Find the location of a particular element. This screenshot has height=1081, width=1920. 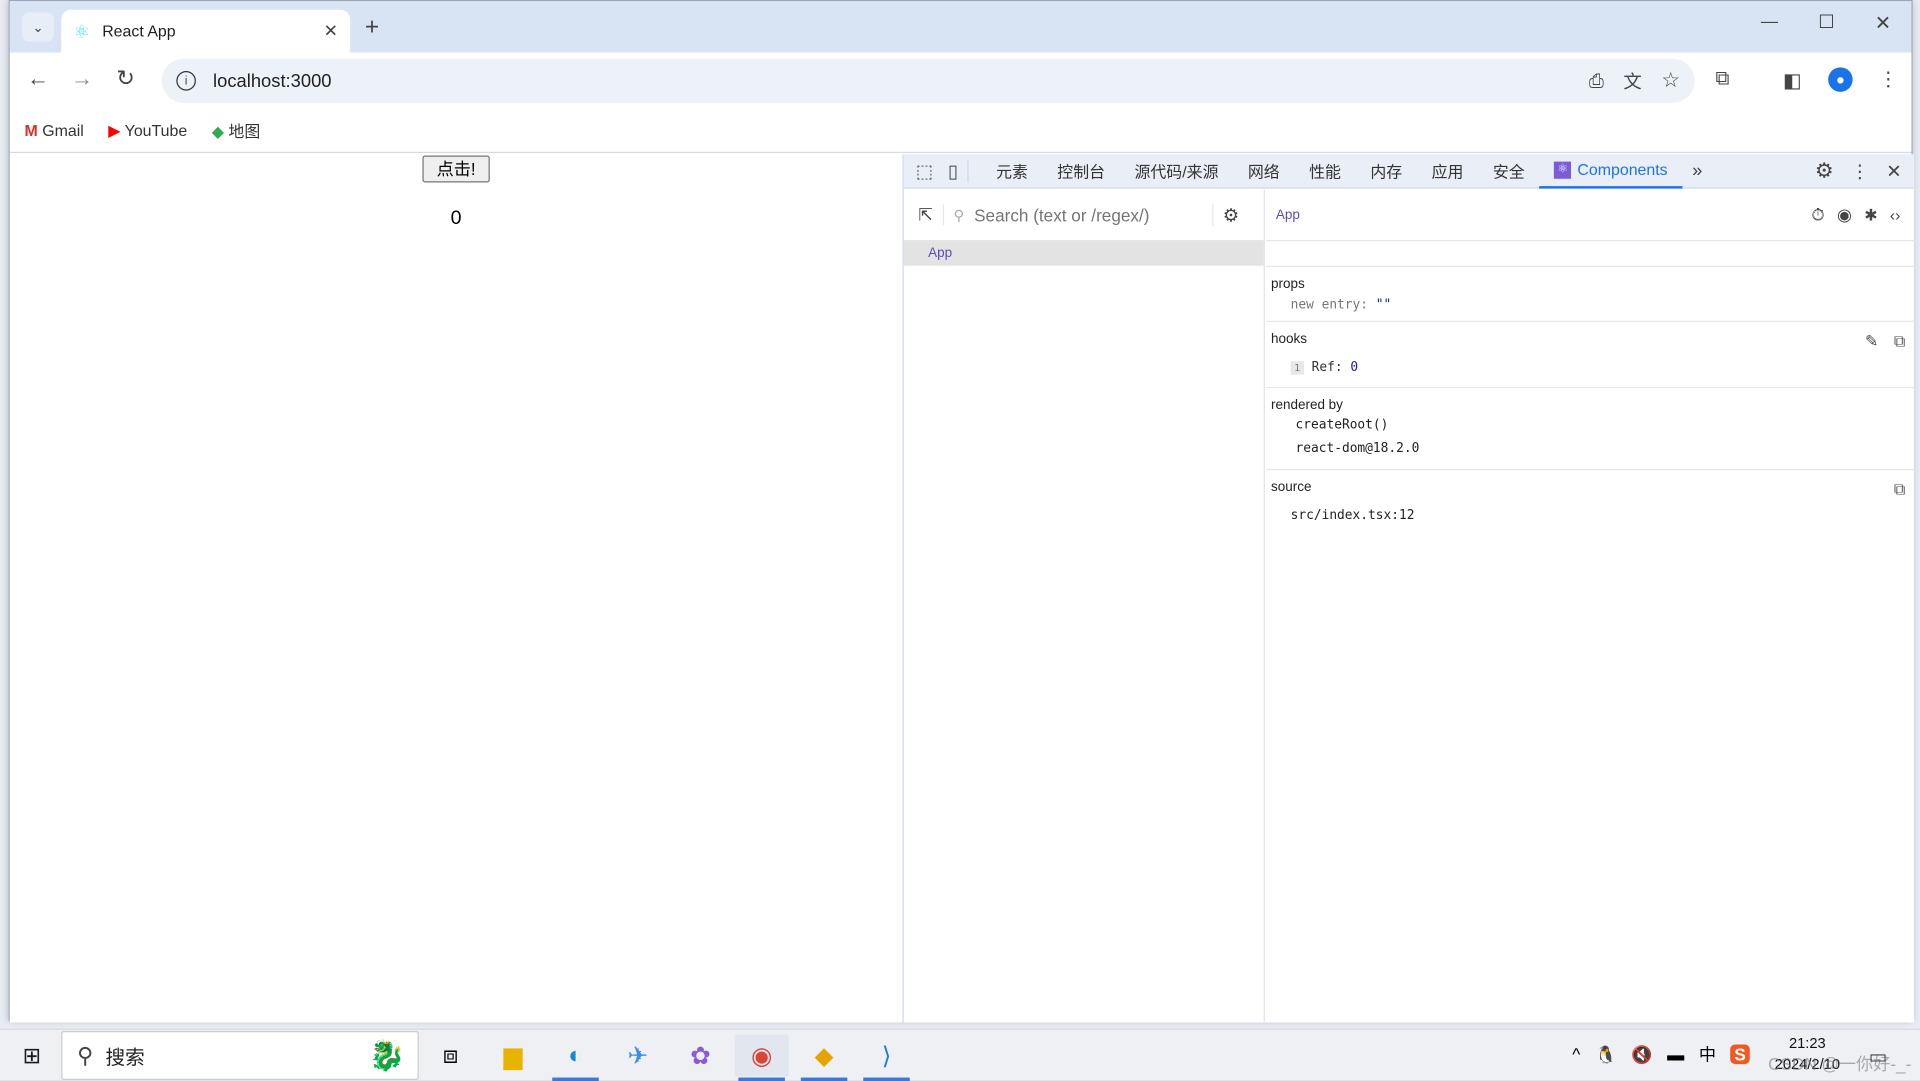

component-search-input is located at coordinates (1084, 215).